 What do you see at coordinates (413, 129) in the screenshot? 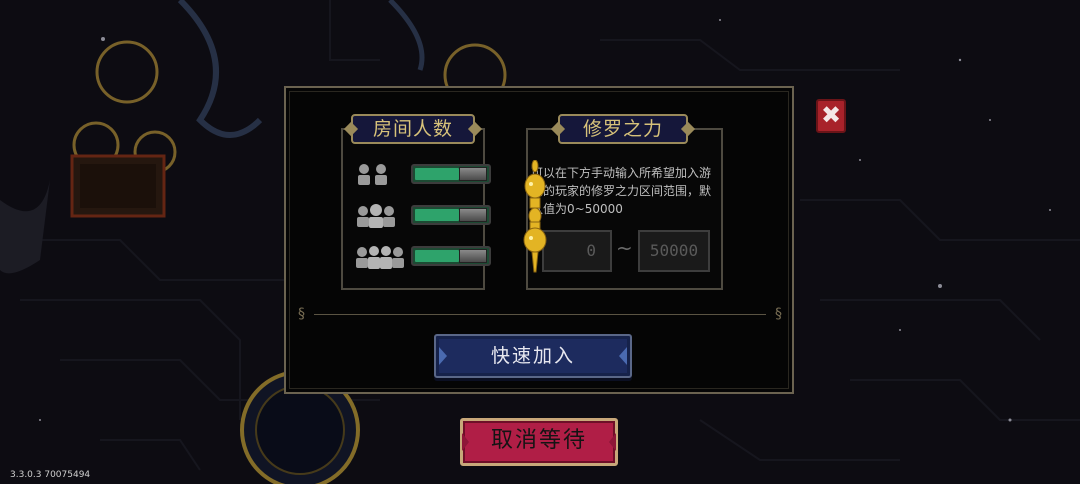
I see `room-size-title: 房间人数` at bounding box center [413, 129].